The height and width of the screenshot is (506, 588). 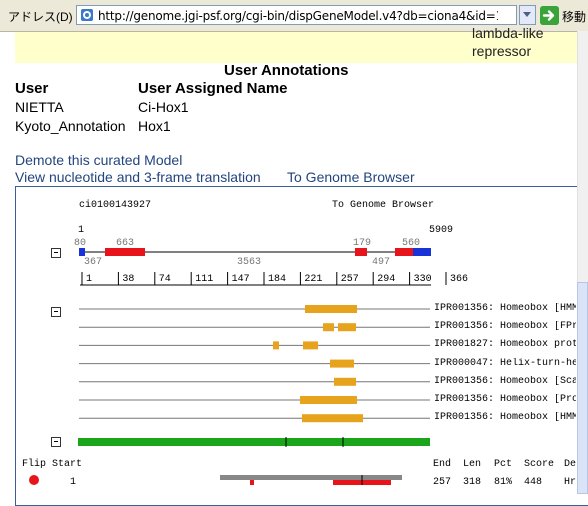 What do you see at coordinates (508, 33) in the screenshot?
I see `description-line-1: lambda-like` at bounding box center [508, 33].